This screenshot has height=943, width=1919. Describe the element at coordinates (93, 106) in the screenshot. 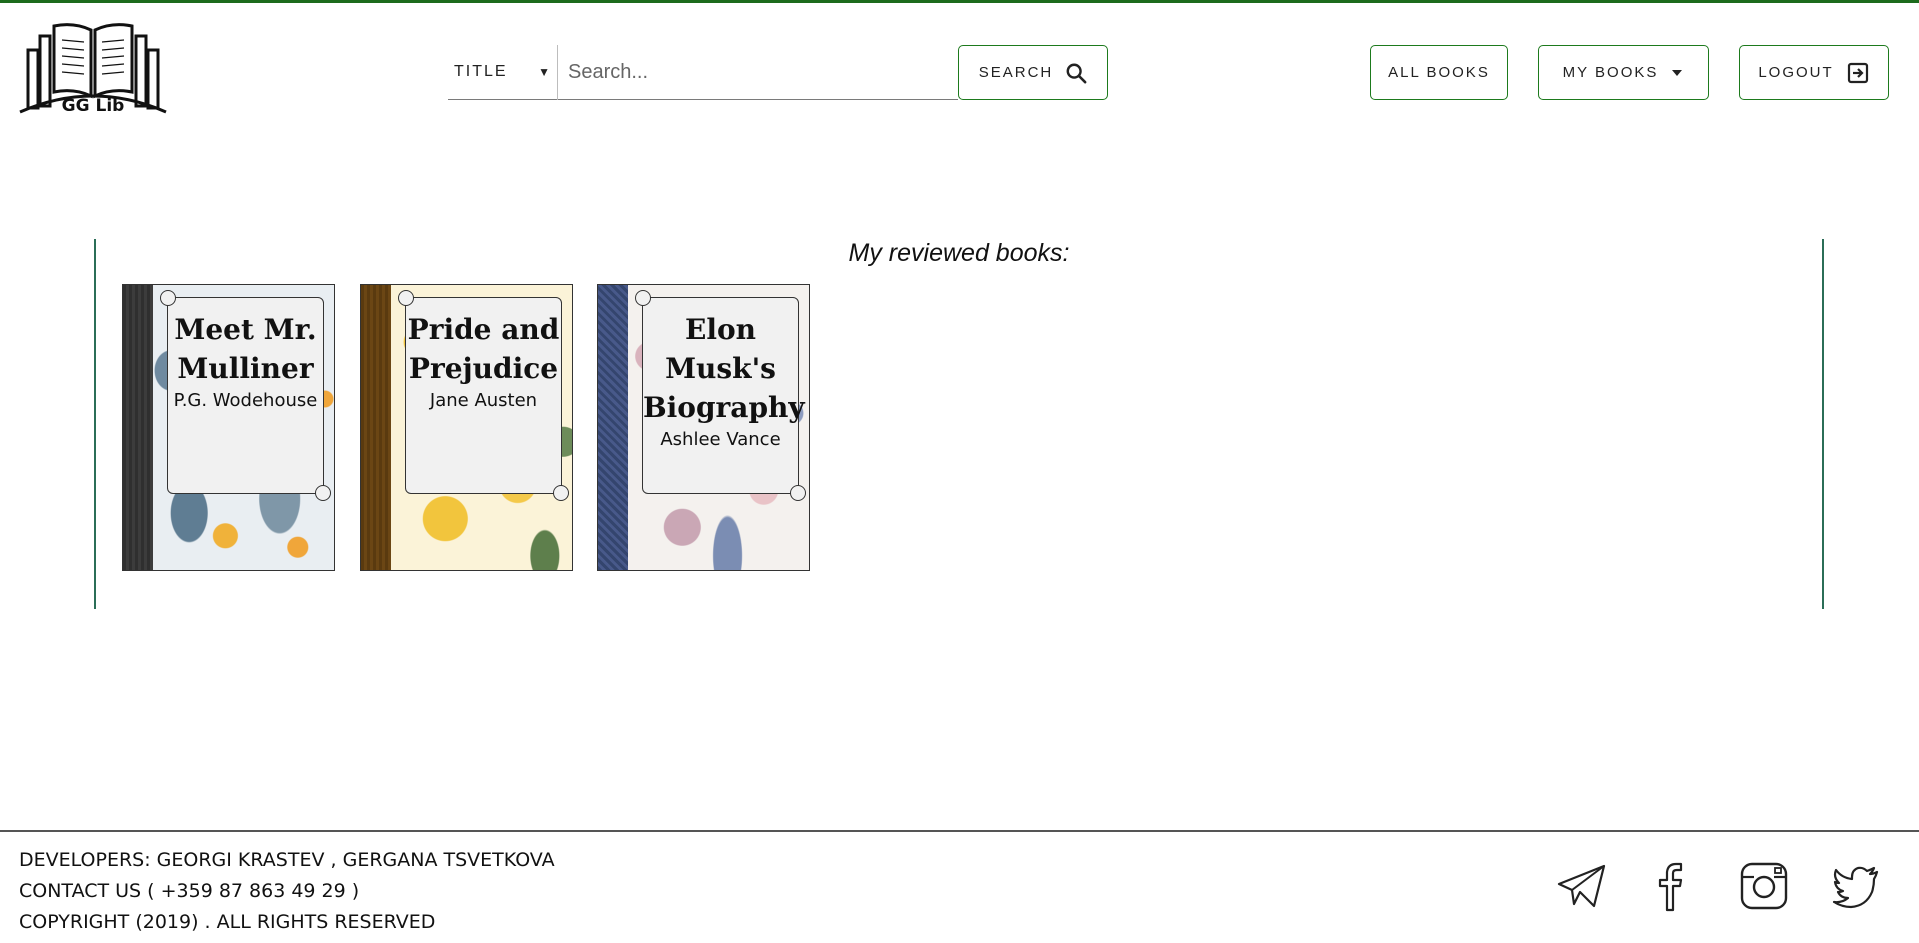

I see `logo-text: GG Lib` at that location.